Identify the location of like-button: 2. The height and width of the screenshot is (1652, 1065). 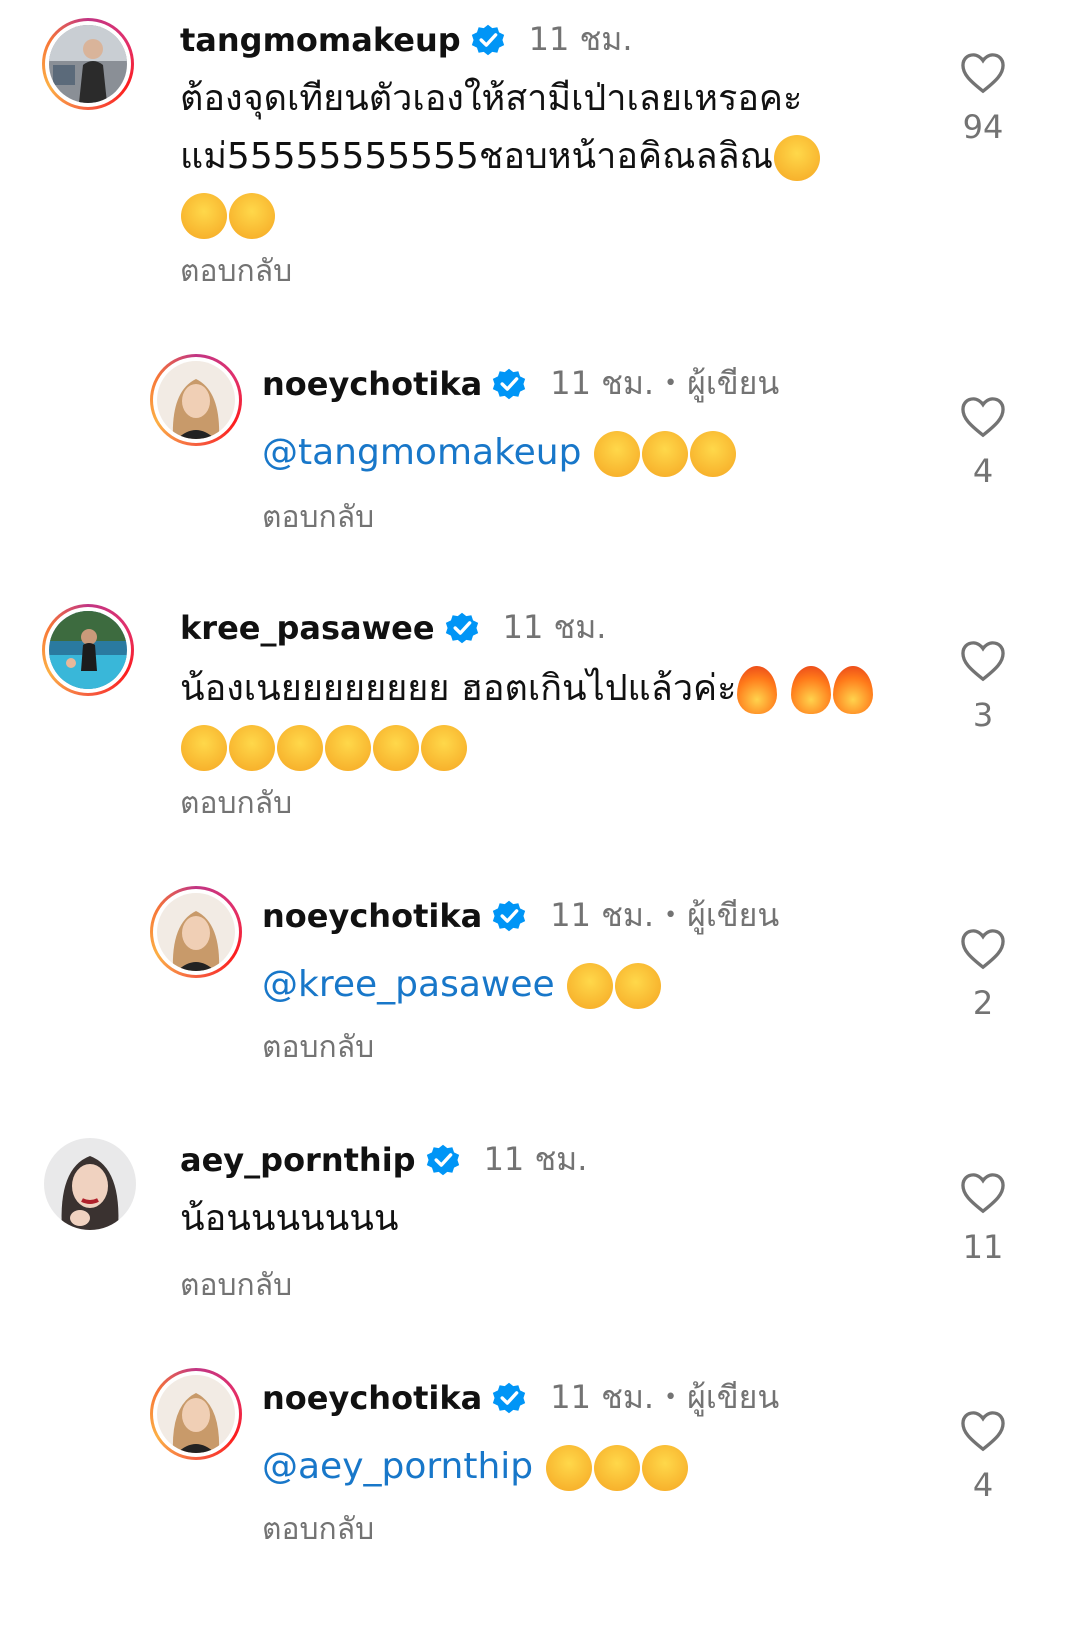
(983, 975).